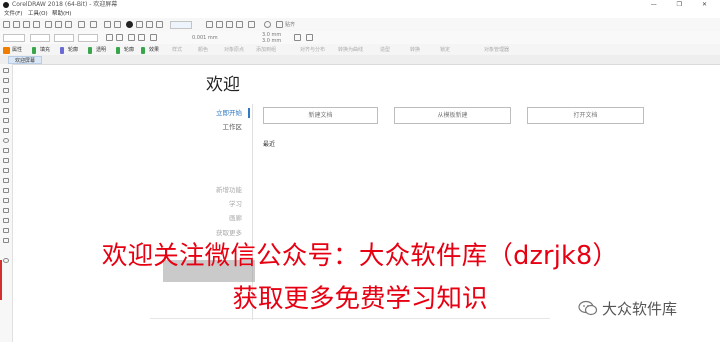 This screenshot has width=720, height=342. Describe the element at coordinates (154, 50) in the screenshot. I see `tb3-item-5: 效果` at that location.